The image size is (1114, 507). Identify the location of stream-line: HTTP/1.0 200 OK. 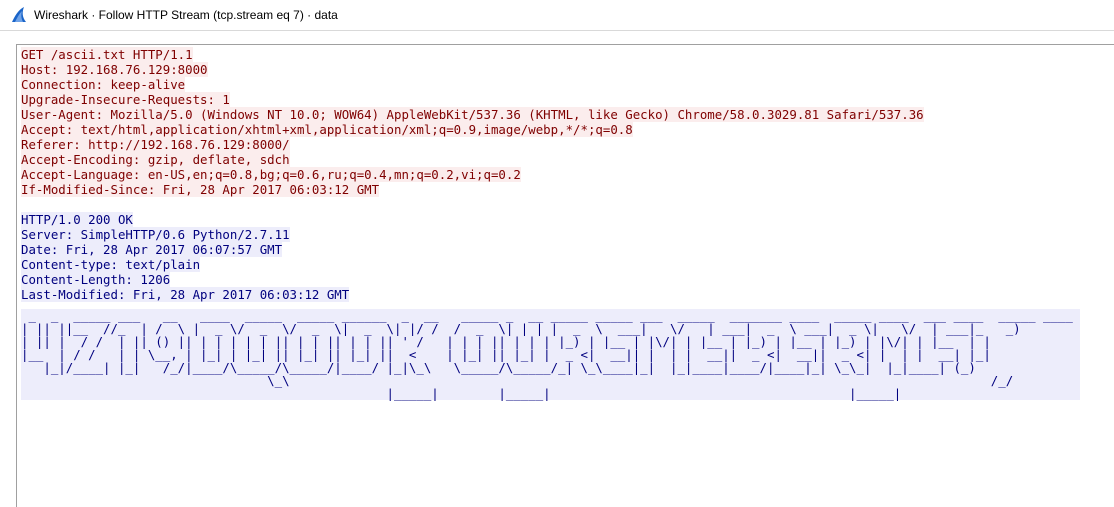
(550, 219).